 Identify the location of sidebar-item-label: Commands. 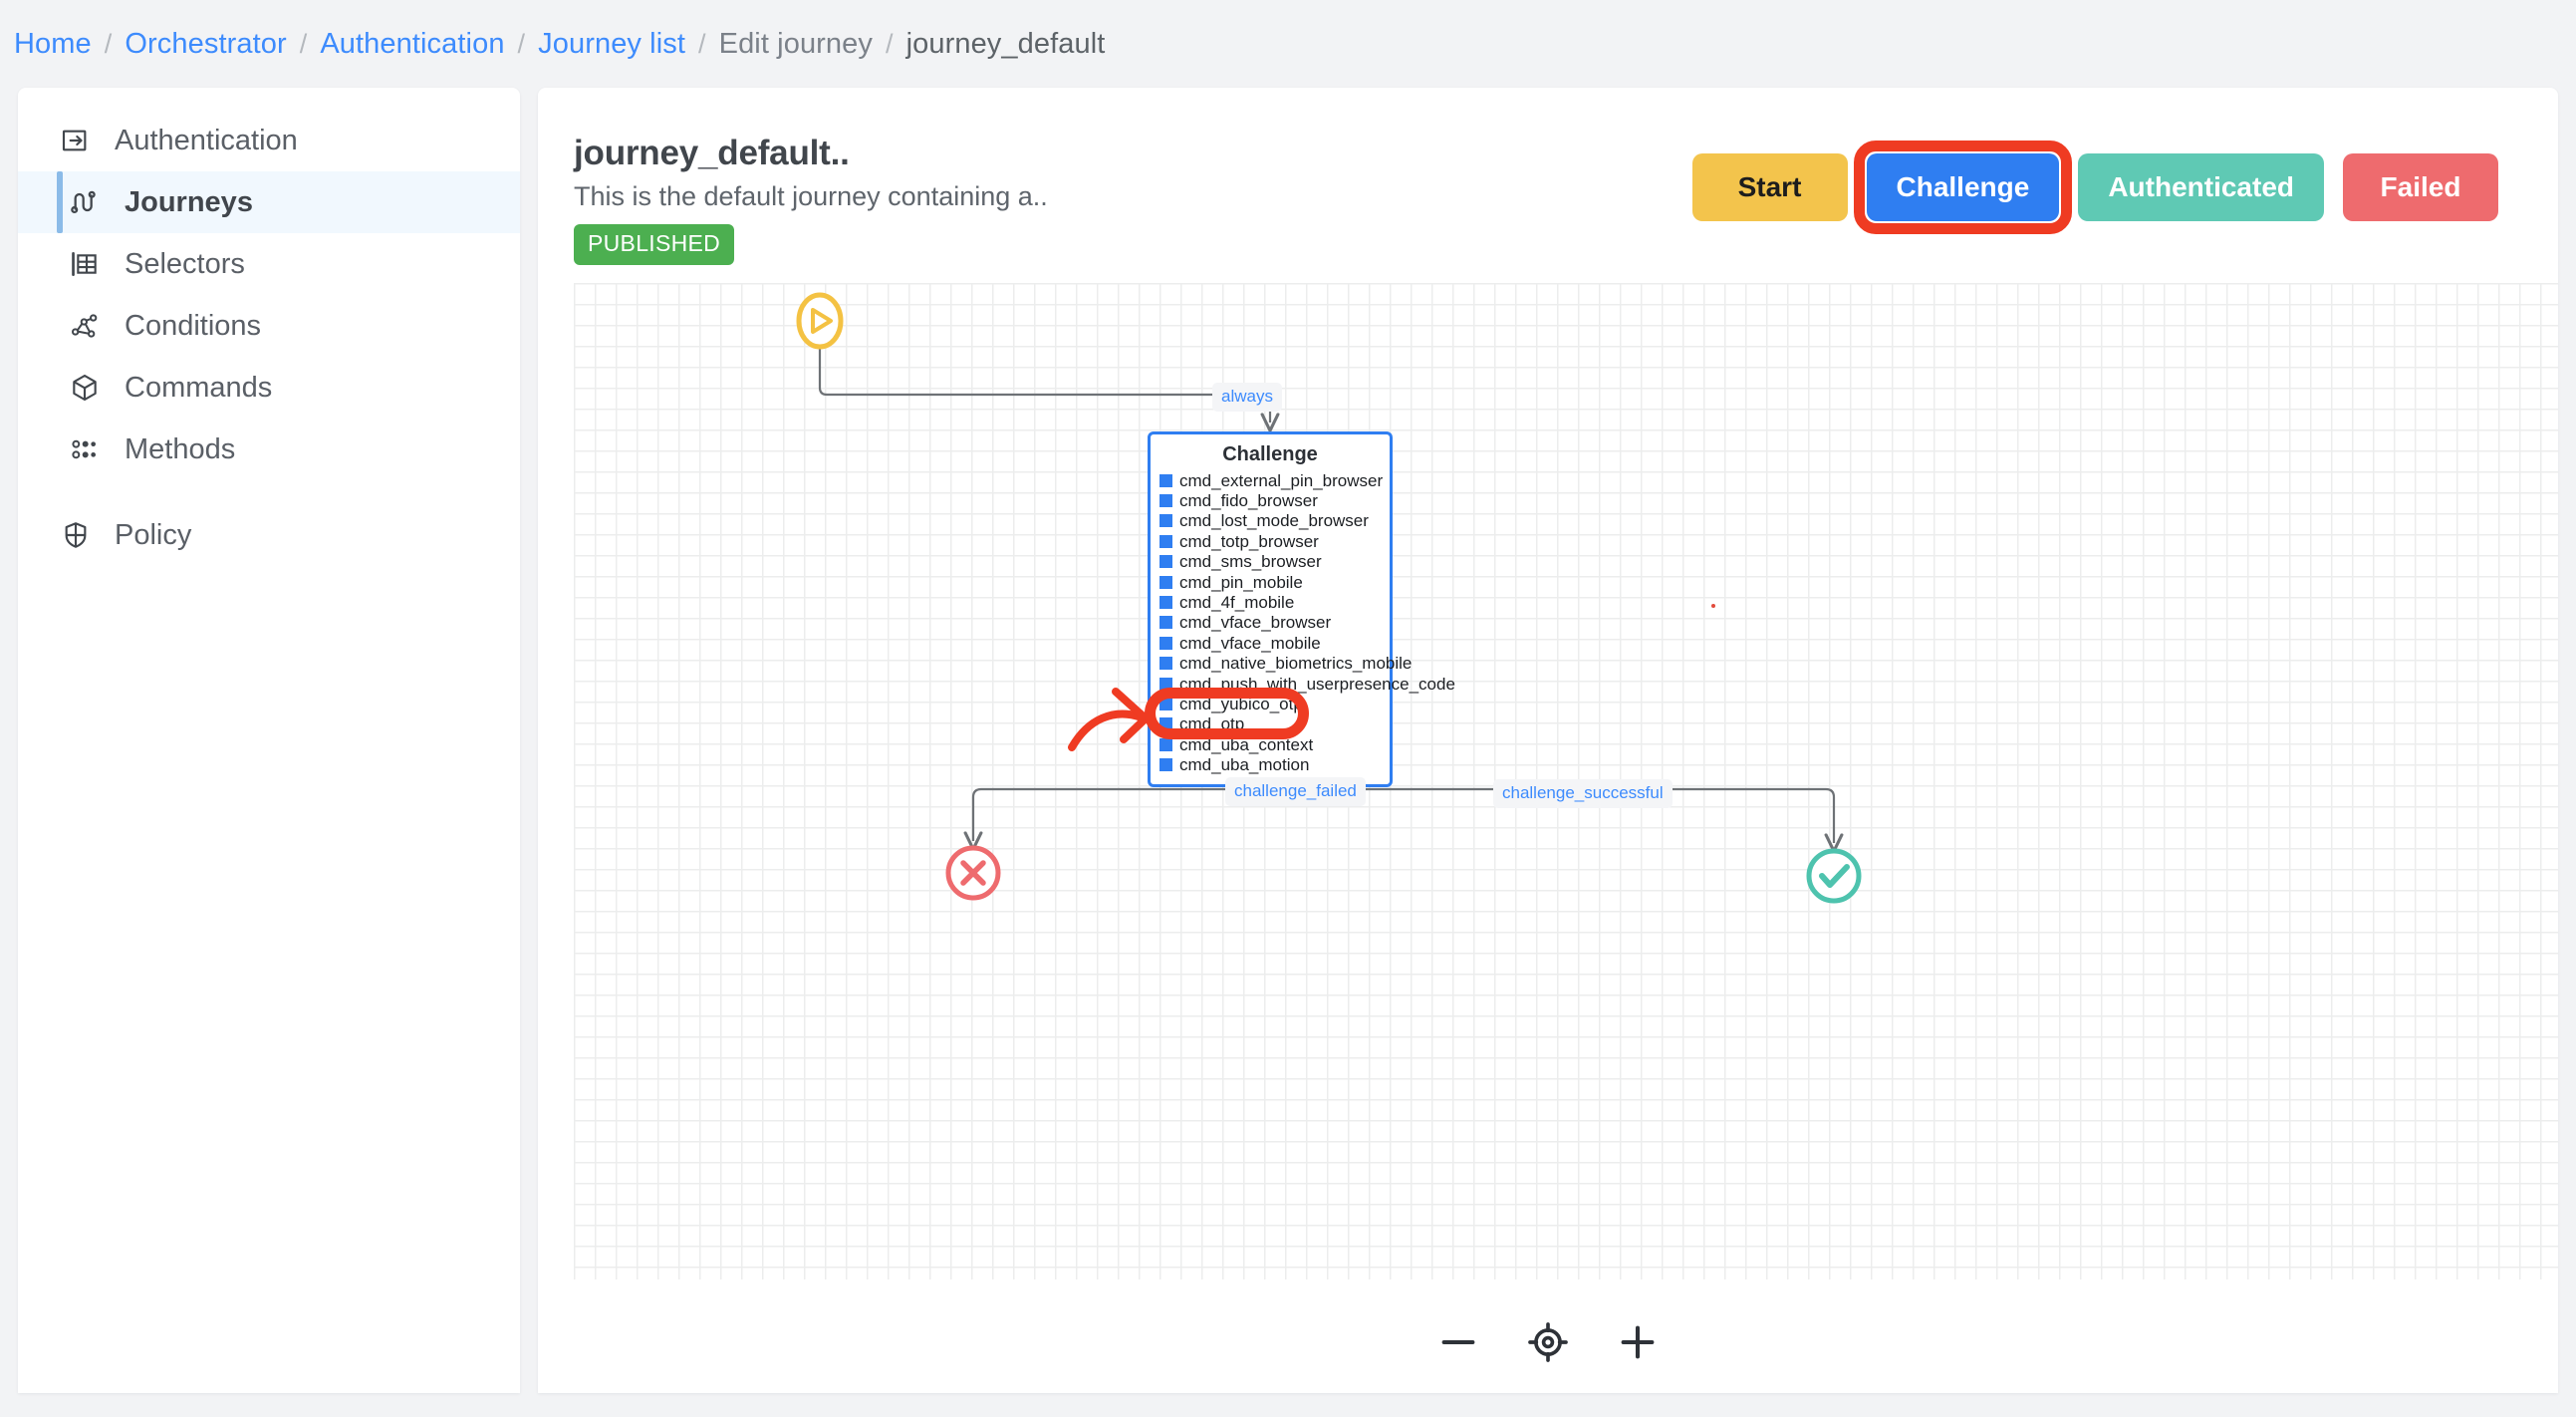
(199, 387).